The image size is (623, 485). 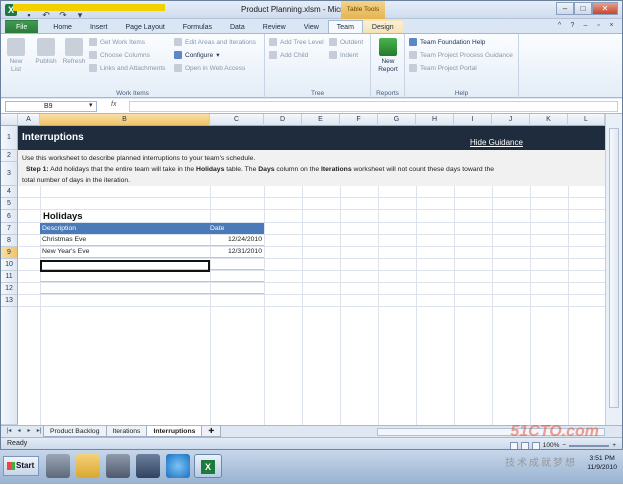 I want to click on indent-button: Indent, so click(x=343, y=55).